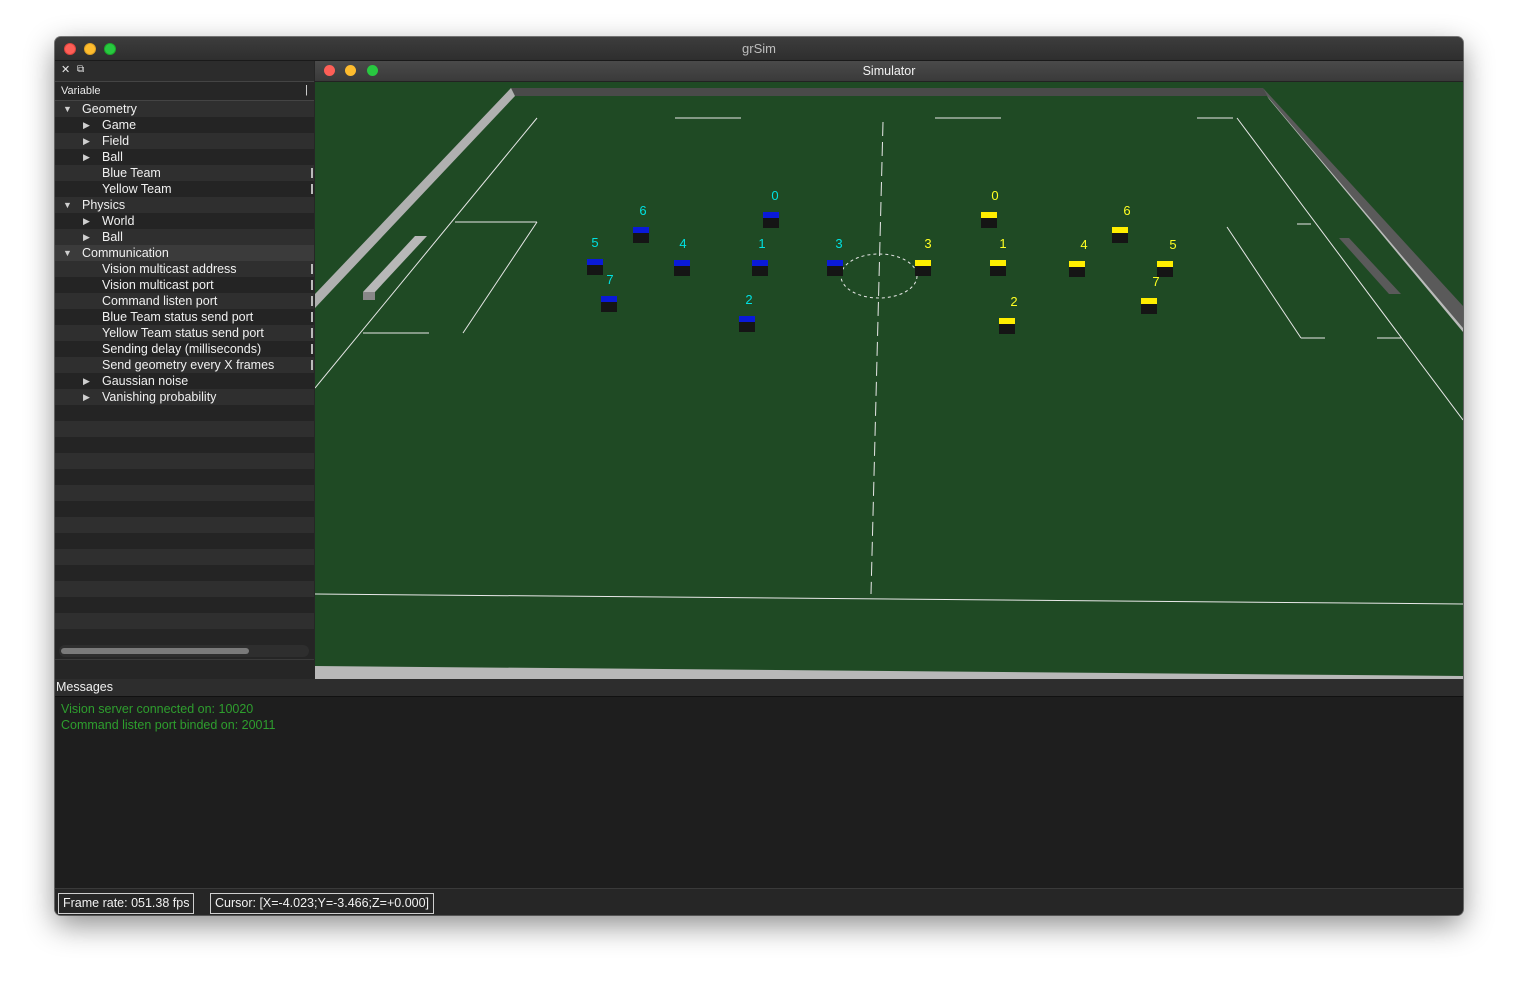 The image size is (1518, 989). I want to click on tree-item-label: Physics, so click(104, 205).